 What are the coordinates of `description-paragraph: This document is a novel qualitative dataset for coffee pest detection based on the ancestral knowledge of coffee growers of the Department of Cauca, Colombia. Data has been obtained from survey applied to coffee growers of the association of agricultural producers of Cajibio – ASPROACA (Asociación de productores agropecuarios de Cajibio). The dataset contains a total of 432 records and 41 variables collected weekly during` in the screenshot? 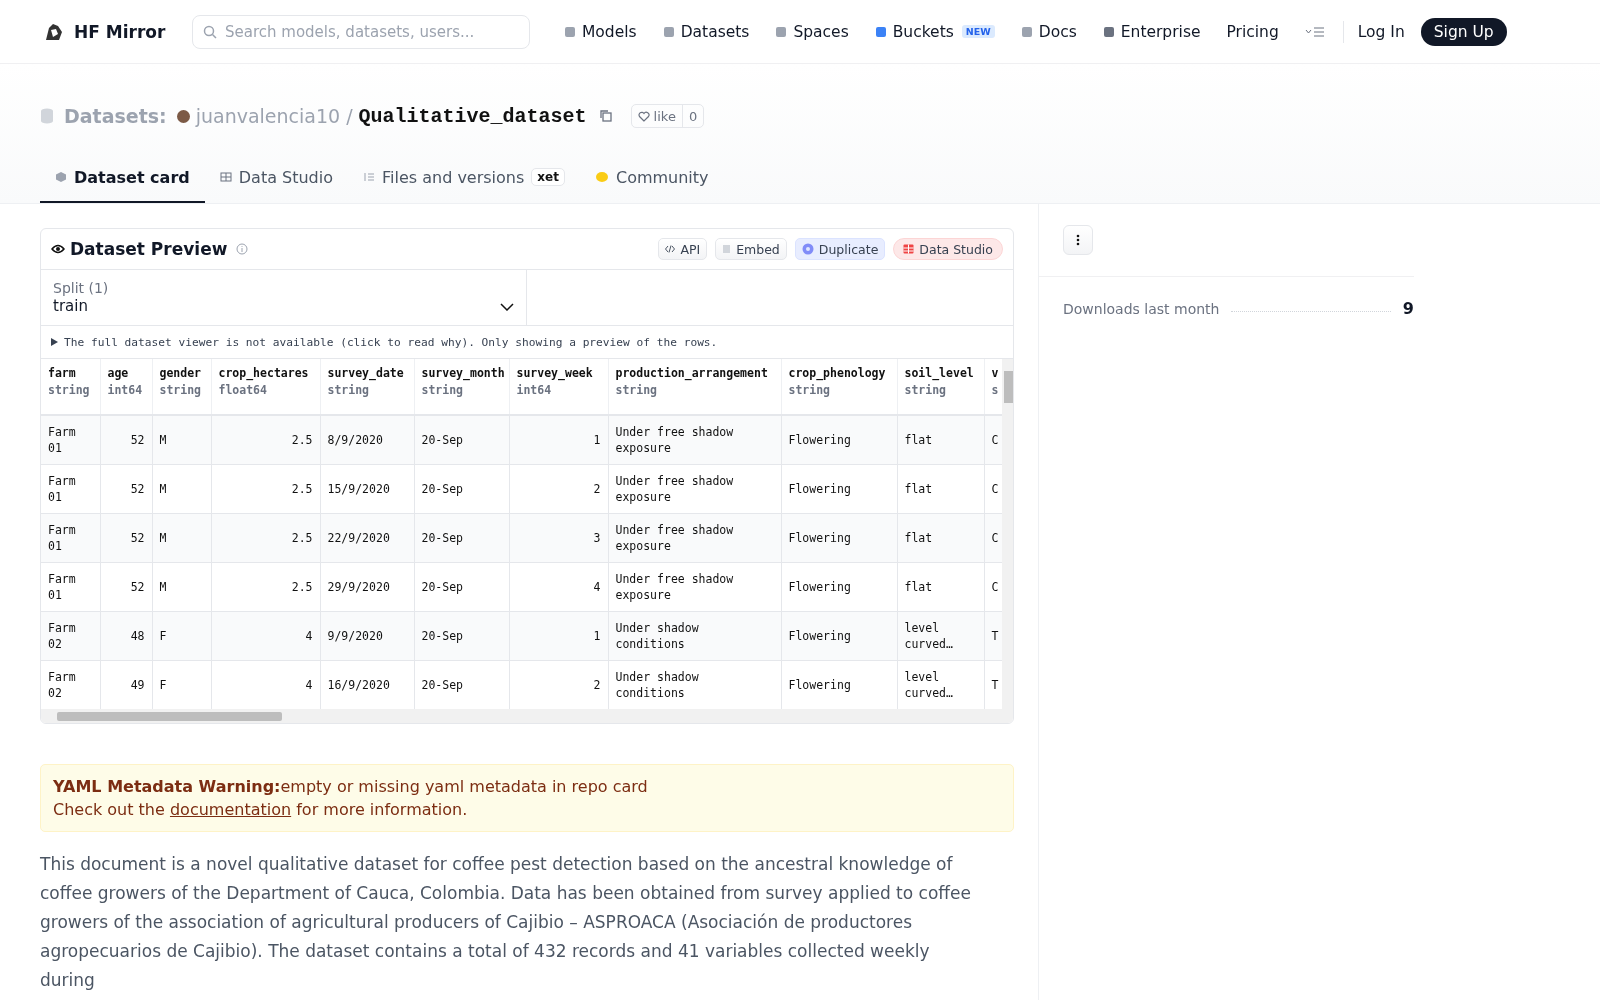 It's located at (506, 922).